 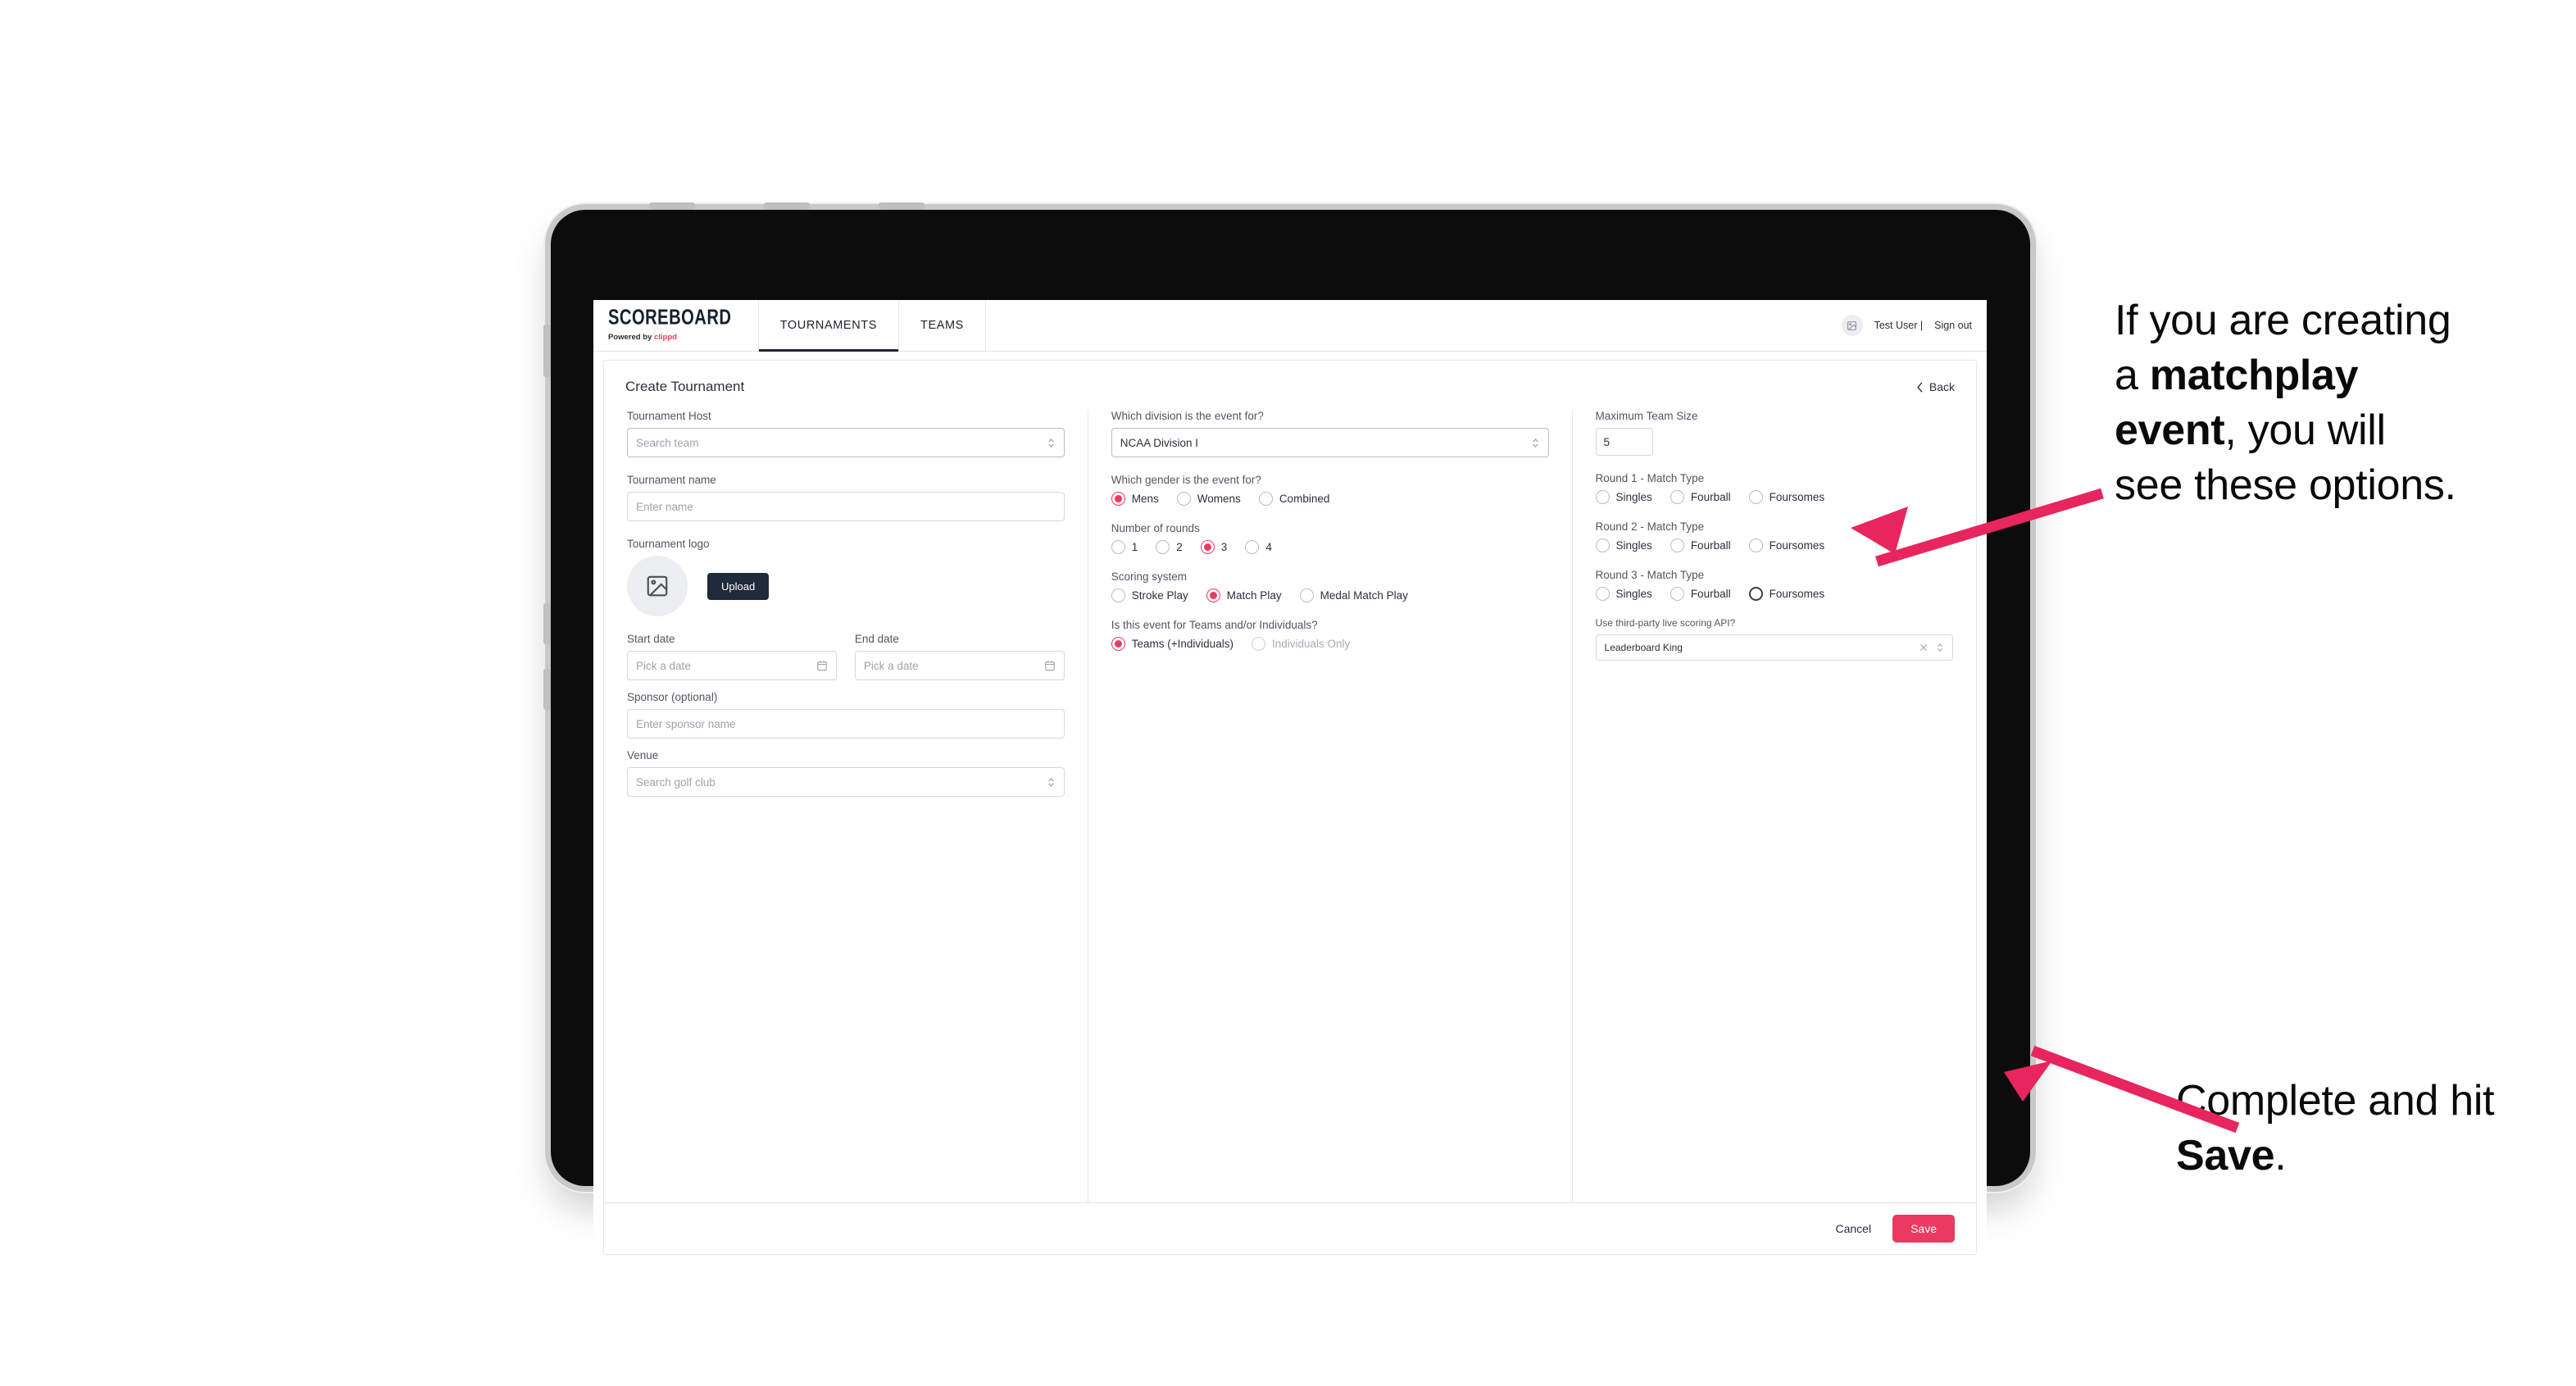 What do you see at coordinates (1330, 547) in the screenshot?
I see `rounds-radio-group: 1 2 3 4` at bounding box center [1330, 547].